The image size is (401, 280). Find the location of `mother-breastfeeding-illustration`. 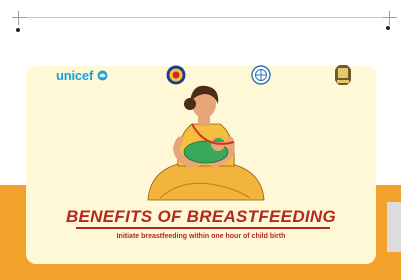

mother-breastfeeding-illustration is located at coordinates (206, 143).